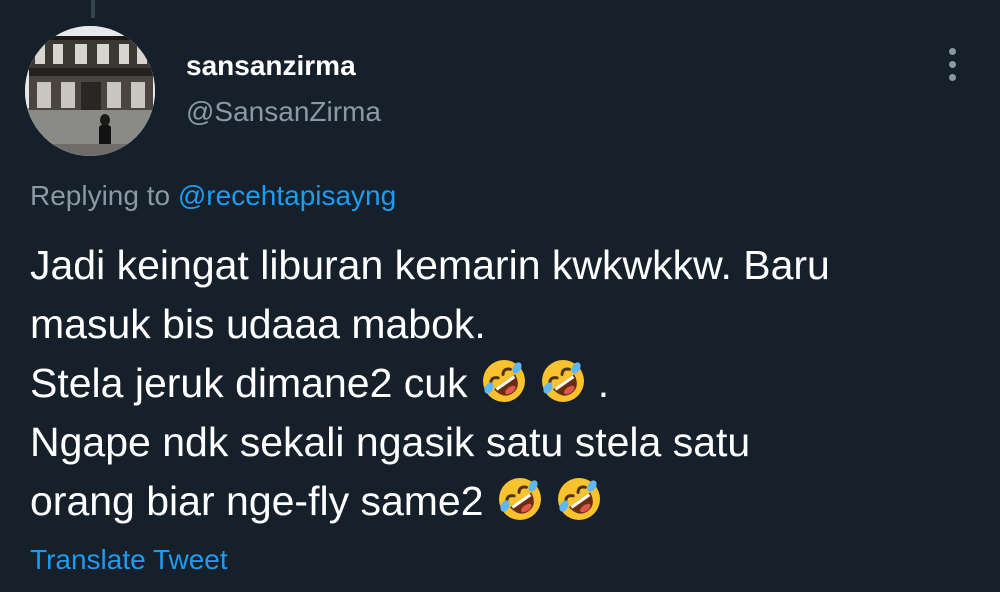 The height and width of the screenshot is (592, 1000). I want to click on replying-to-label: Replying to, so click(104, 195).